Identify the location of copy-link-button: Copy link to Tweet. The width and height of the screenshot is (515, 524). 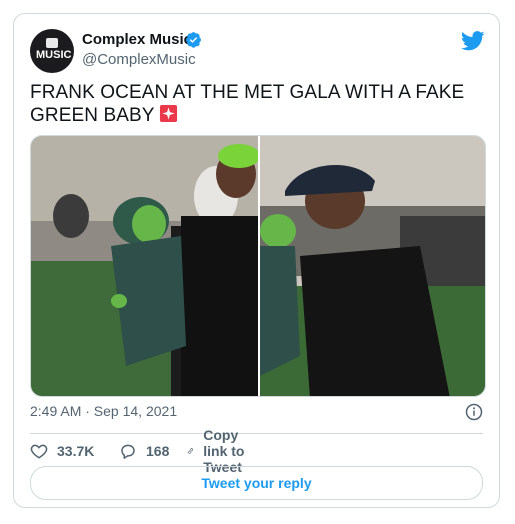
(220, 451).